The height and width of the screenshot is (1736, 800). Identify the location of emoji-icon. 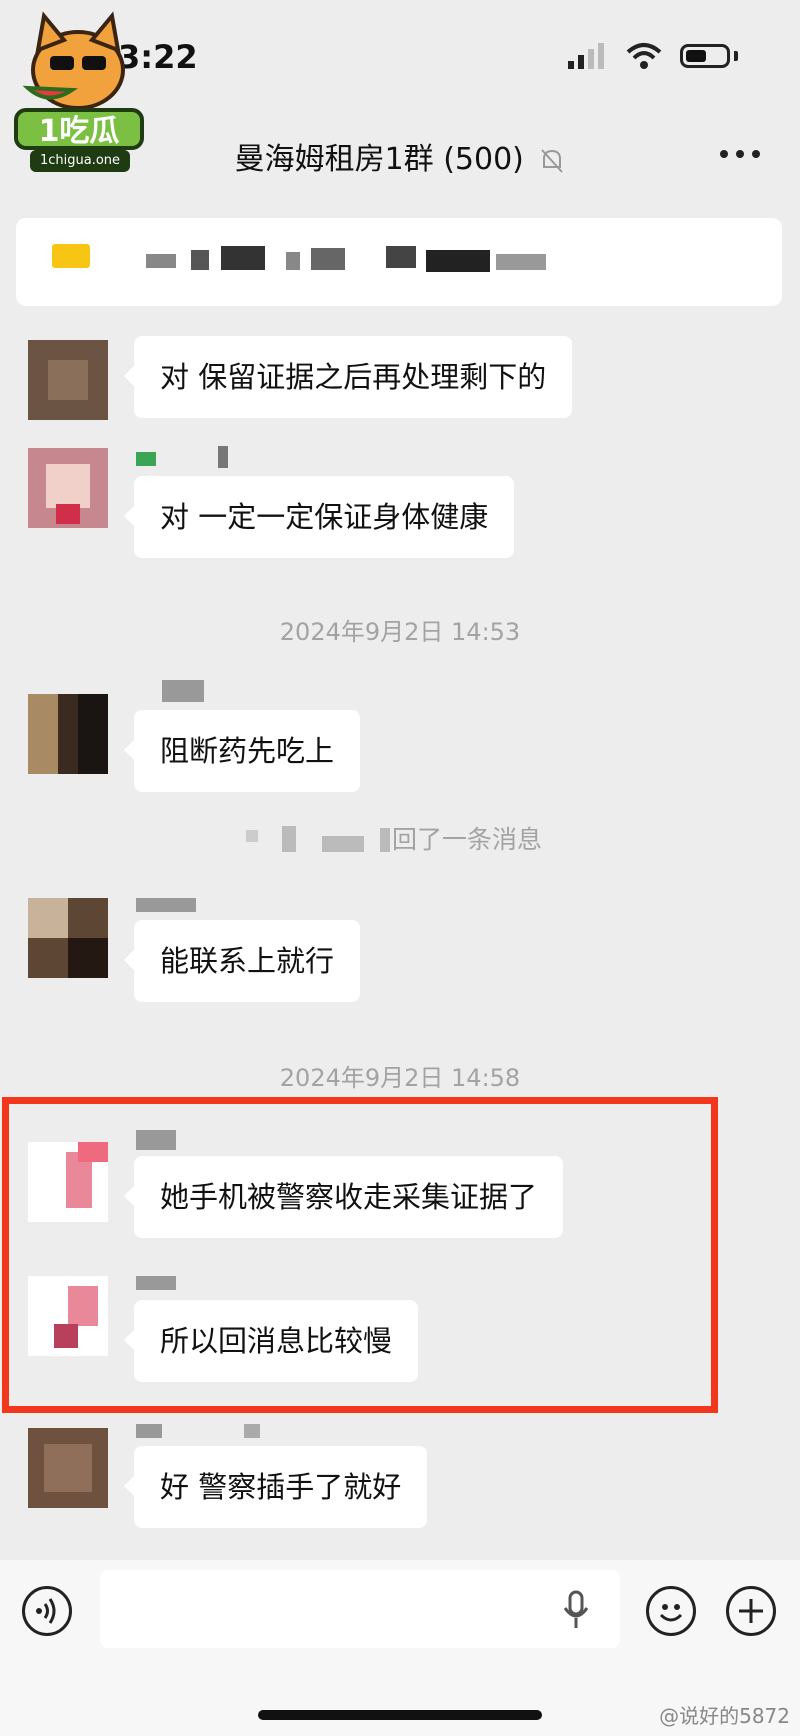
(671, 1613).